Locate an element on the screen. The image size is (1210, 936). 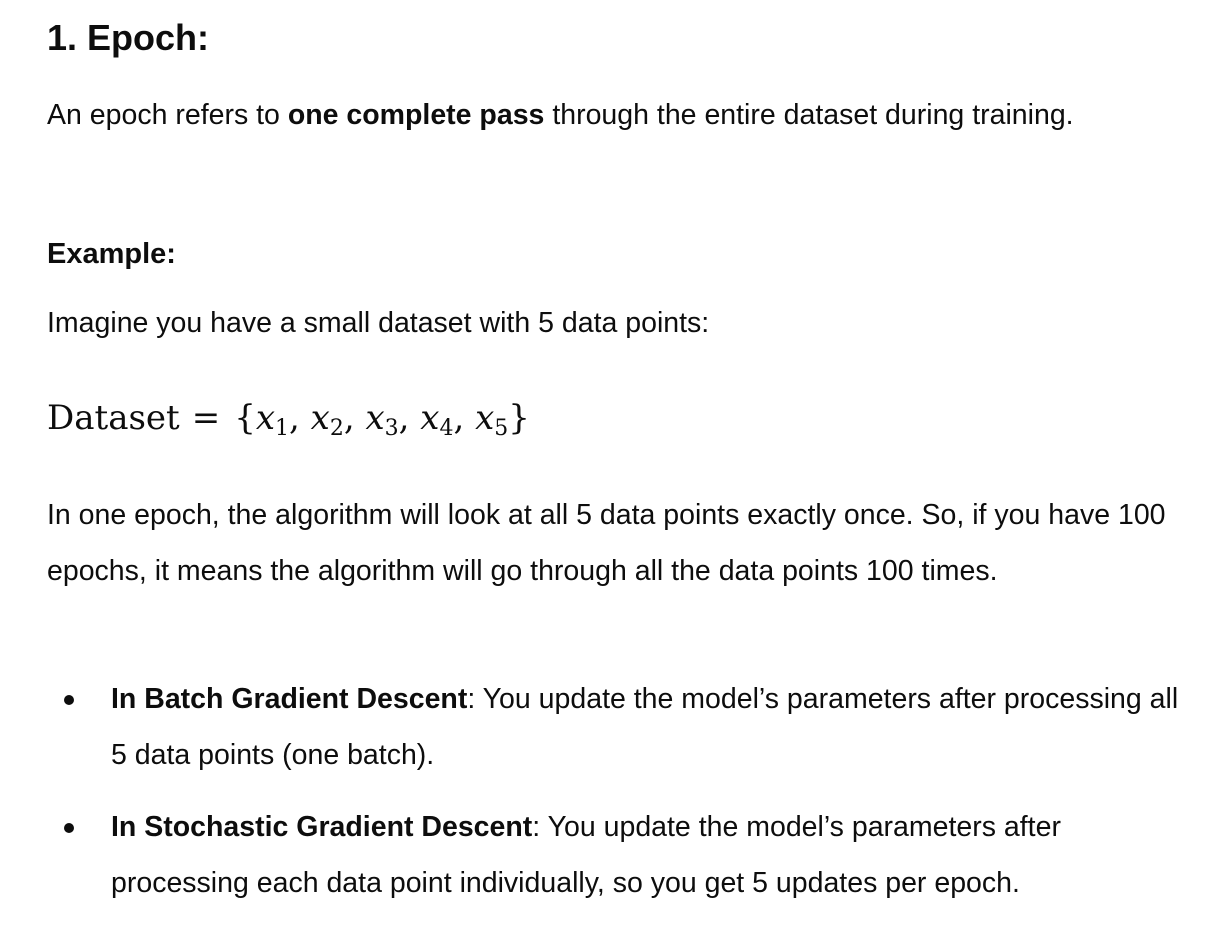
formula-subscript: 5 is located at coordinates (501, 428).